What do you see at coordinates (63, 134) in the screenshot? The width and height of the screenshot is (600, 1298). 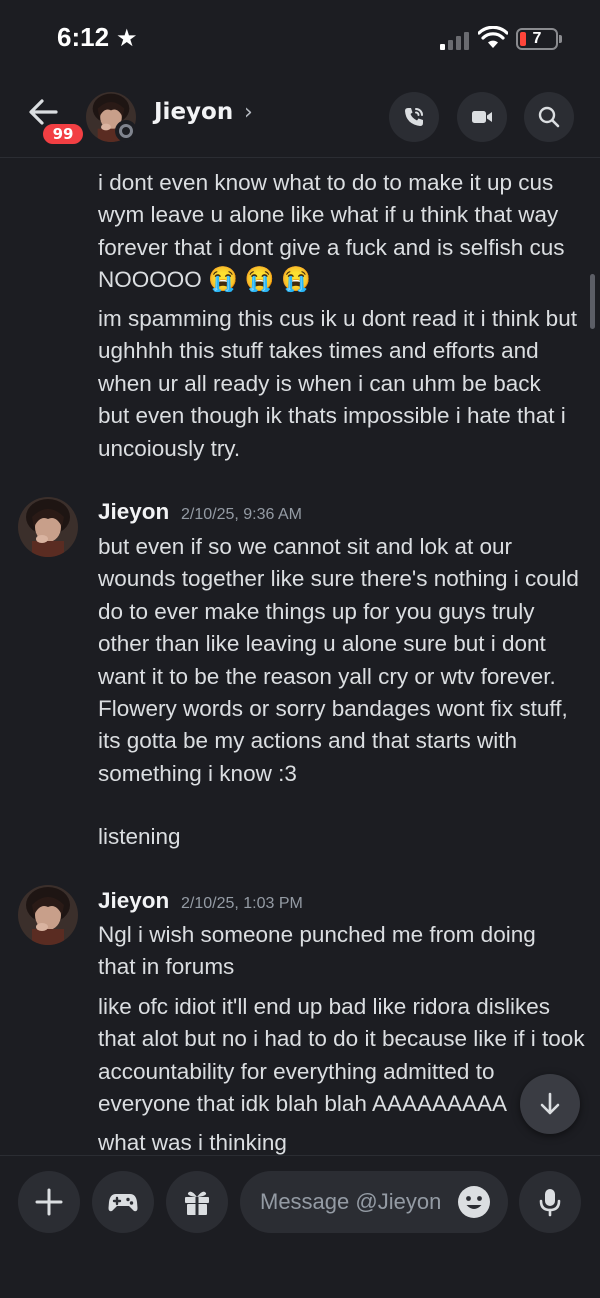 I see `unread-badge: 99` at bounding box center [63, 134].